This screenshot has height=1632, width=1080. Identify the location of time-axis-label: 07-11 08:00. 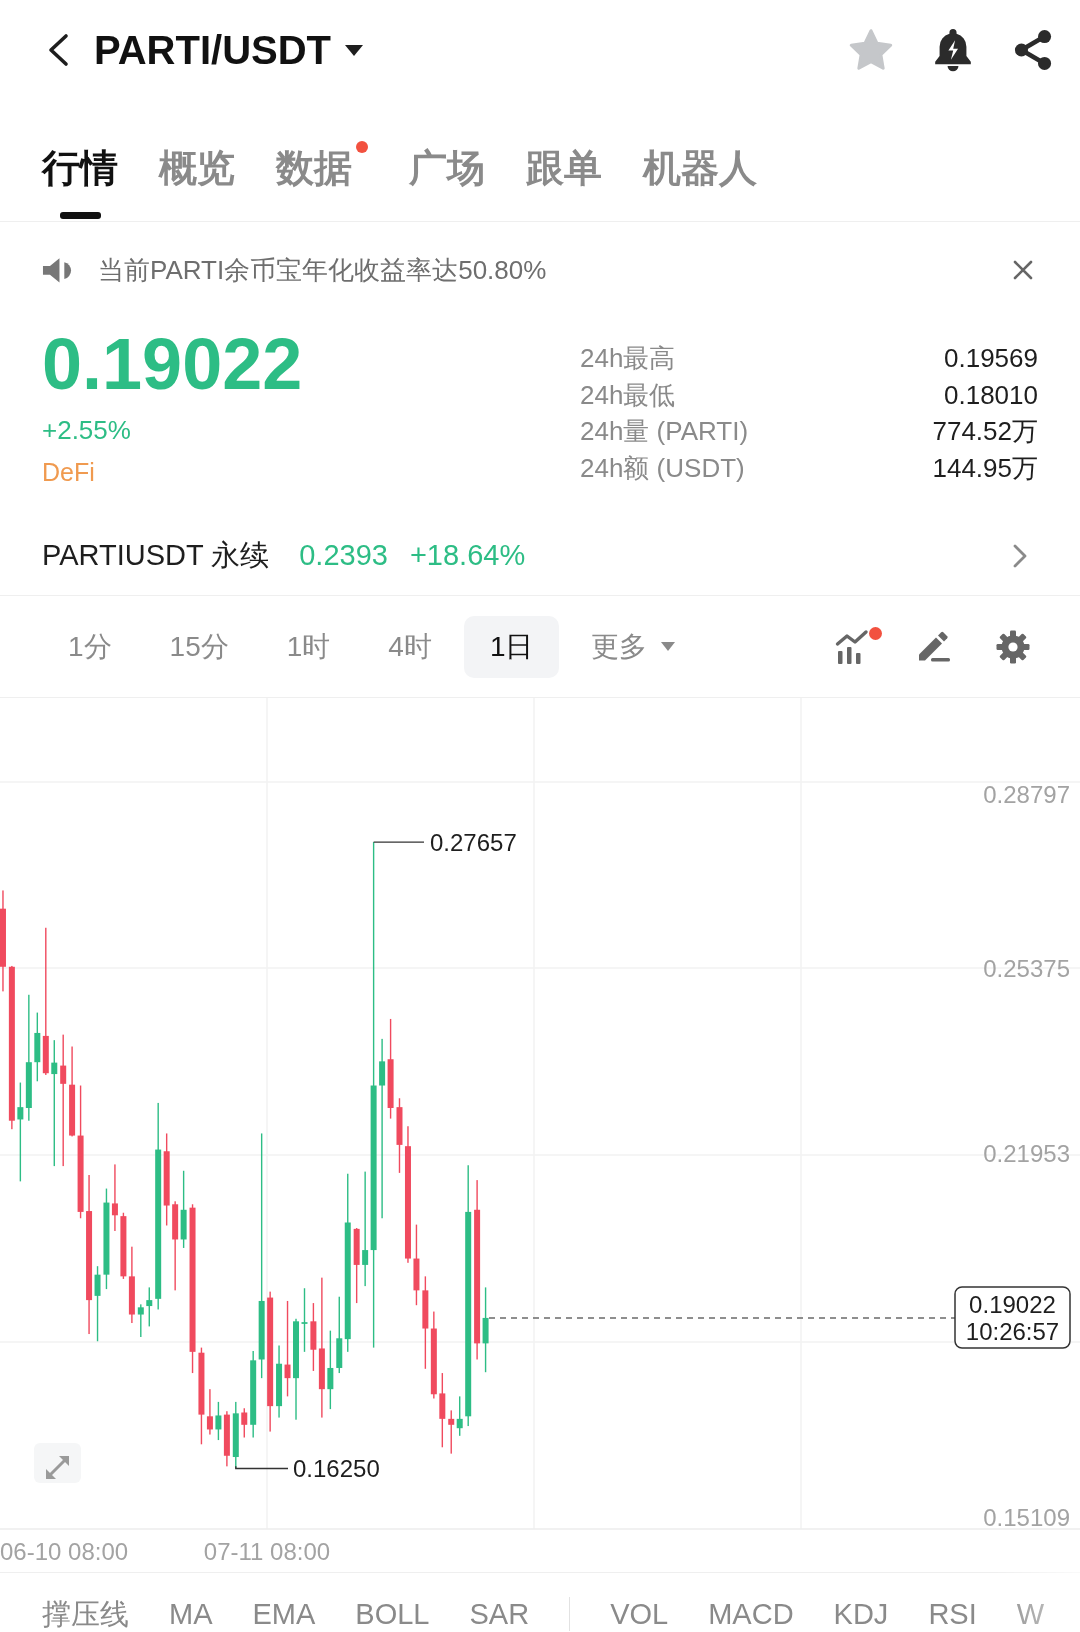
(267, 1551).